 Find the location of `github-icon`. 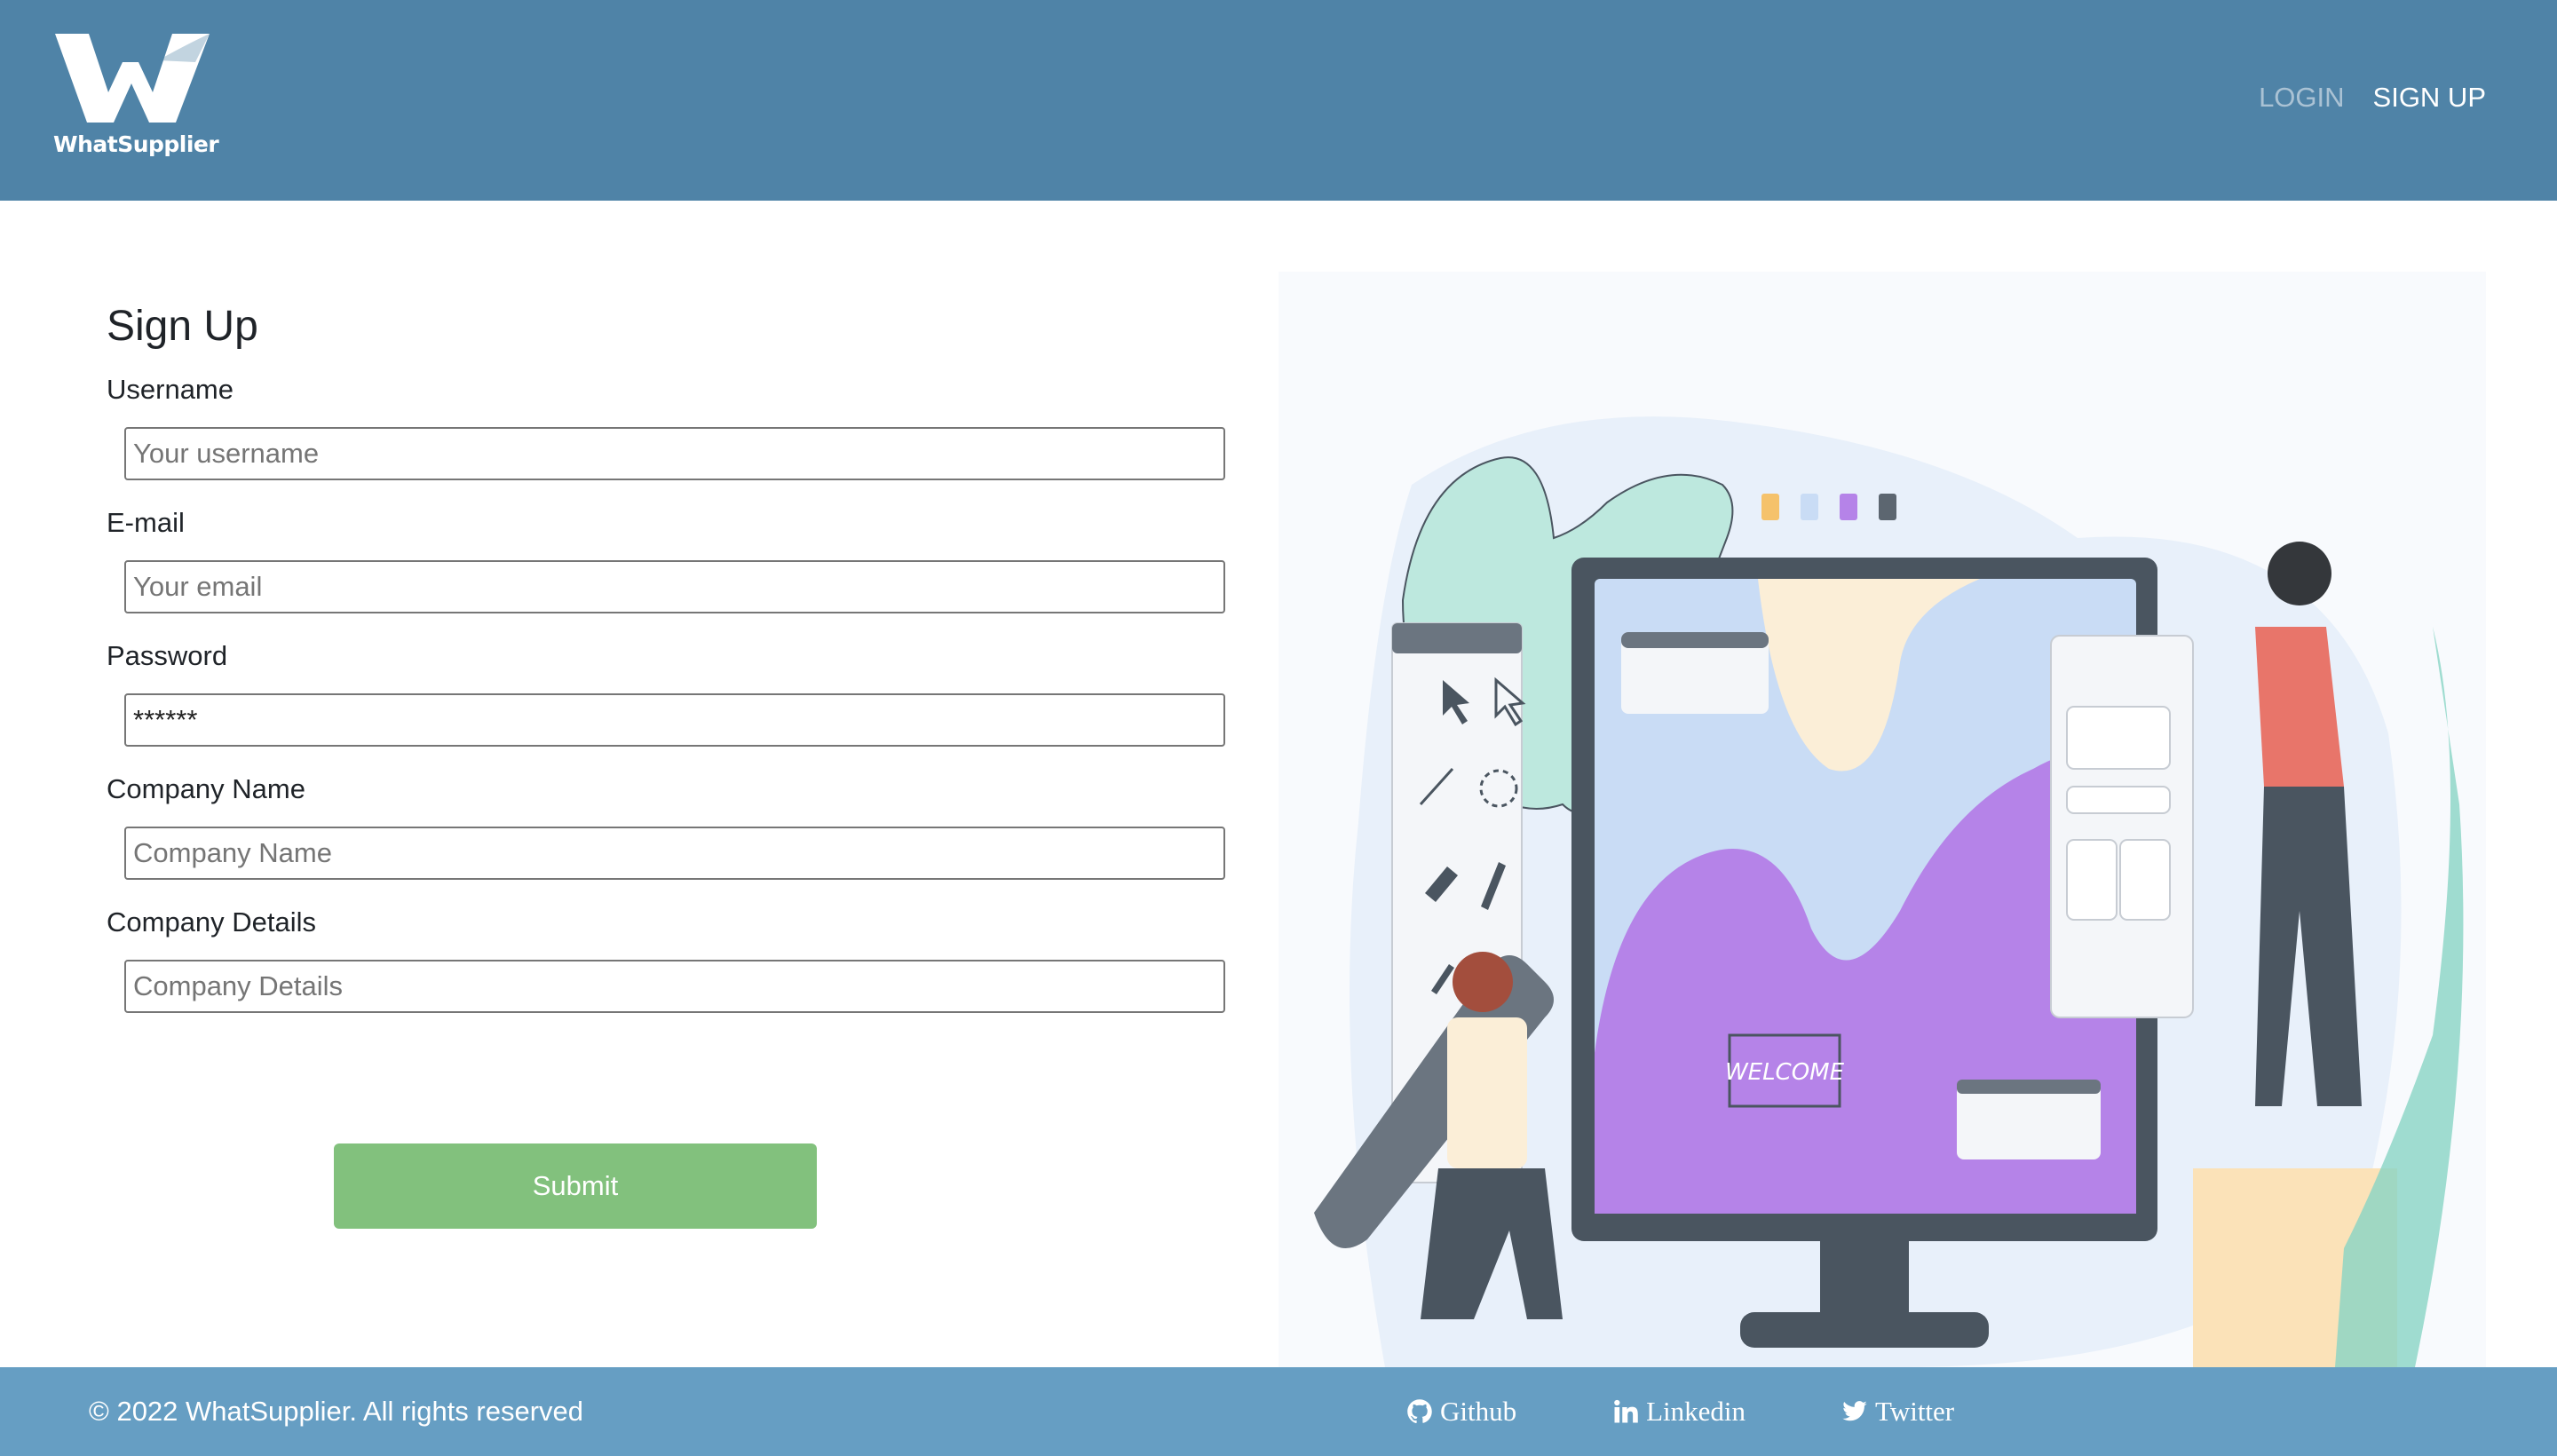

github-icon is located at coordinates (1419, 1411).